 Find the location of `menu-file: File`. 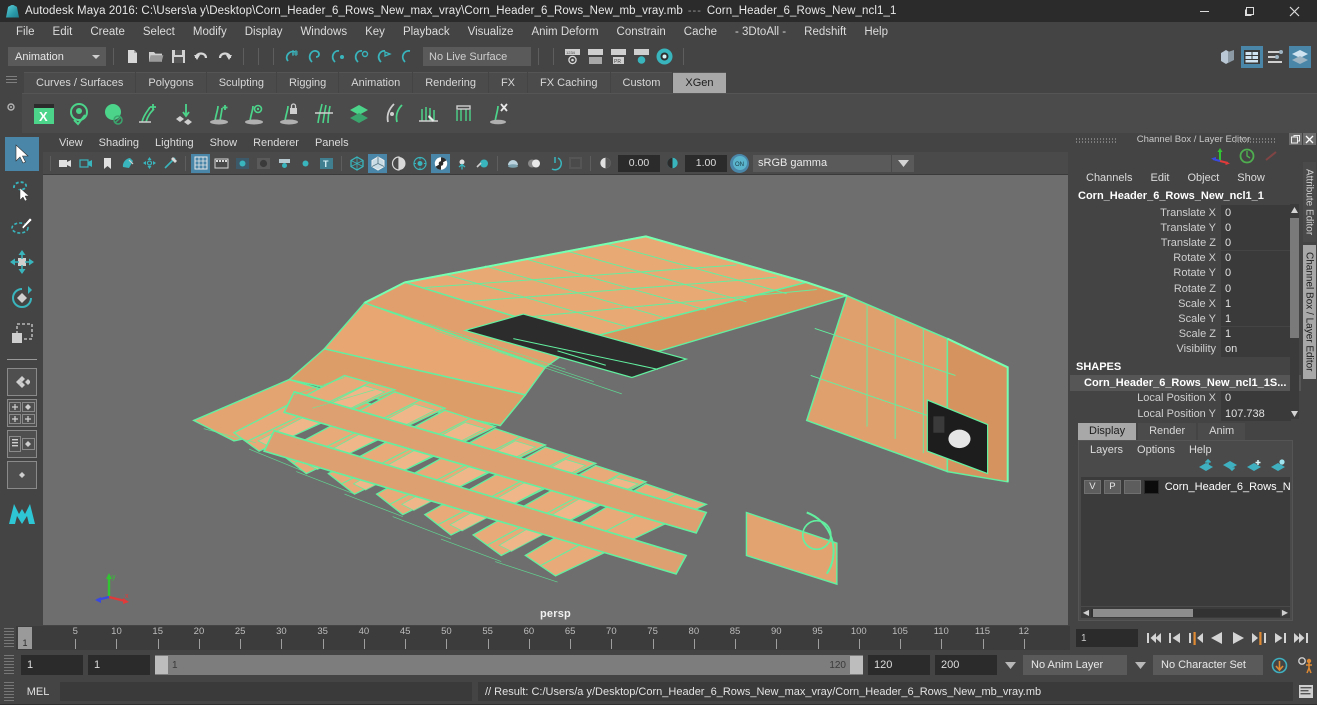

menu-file: File is located at coordinates (25, 32).